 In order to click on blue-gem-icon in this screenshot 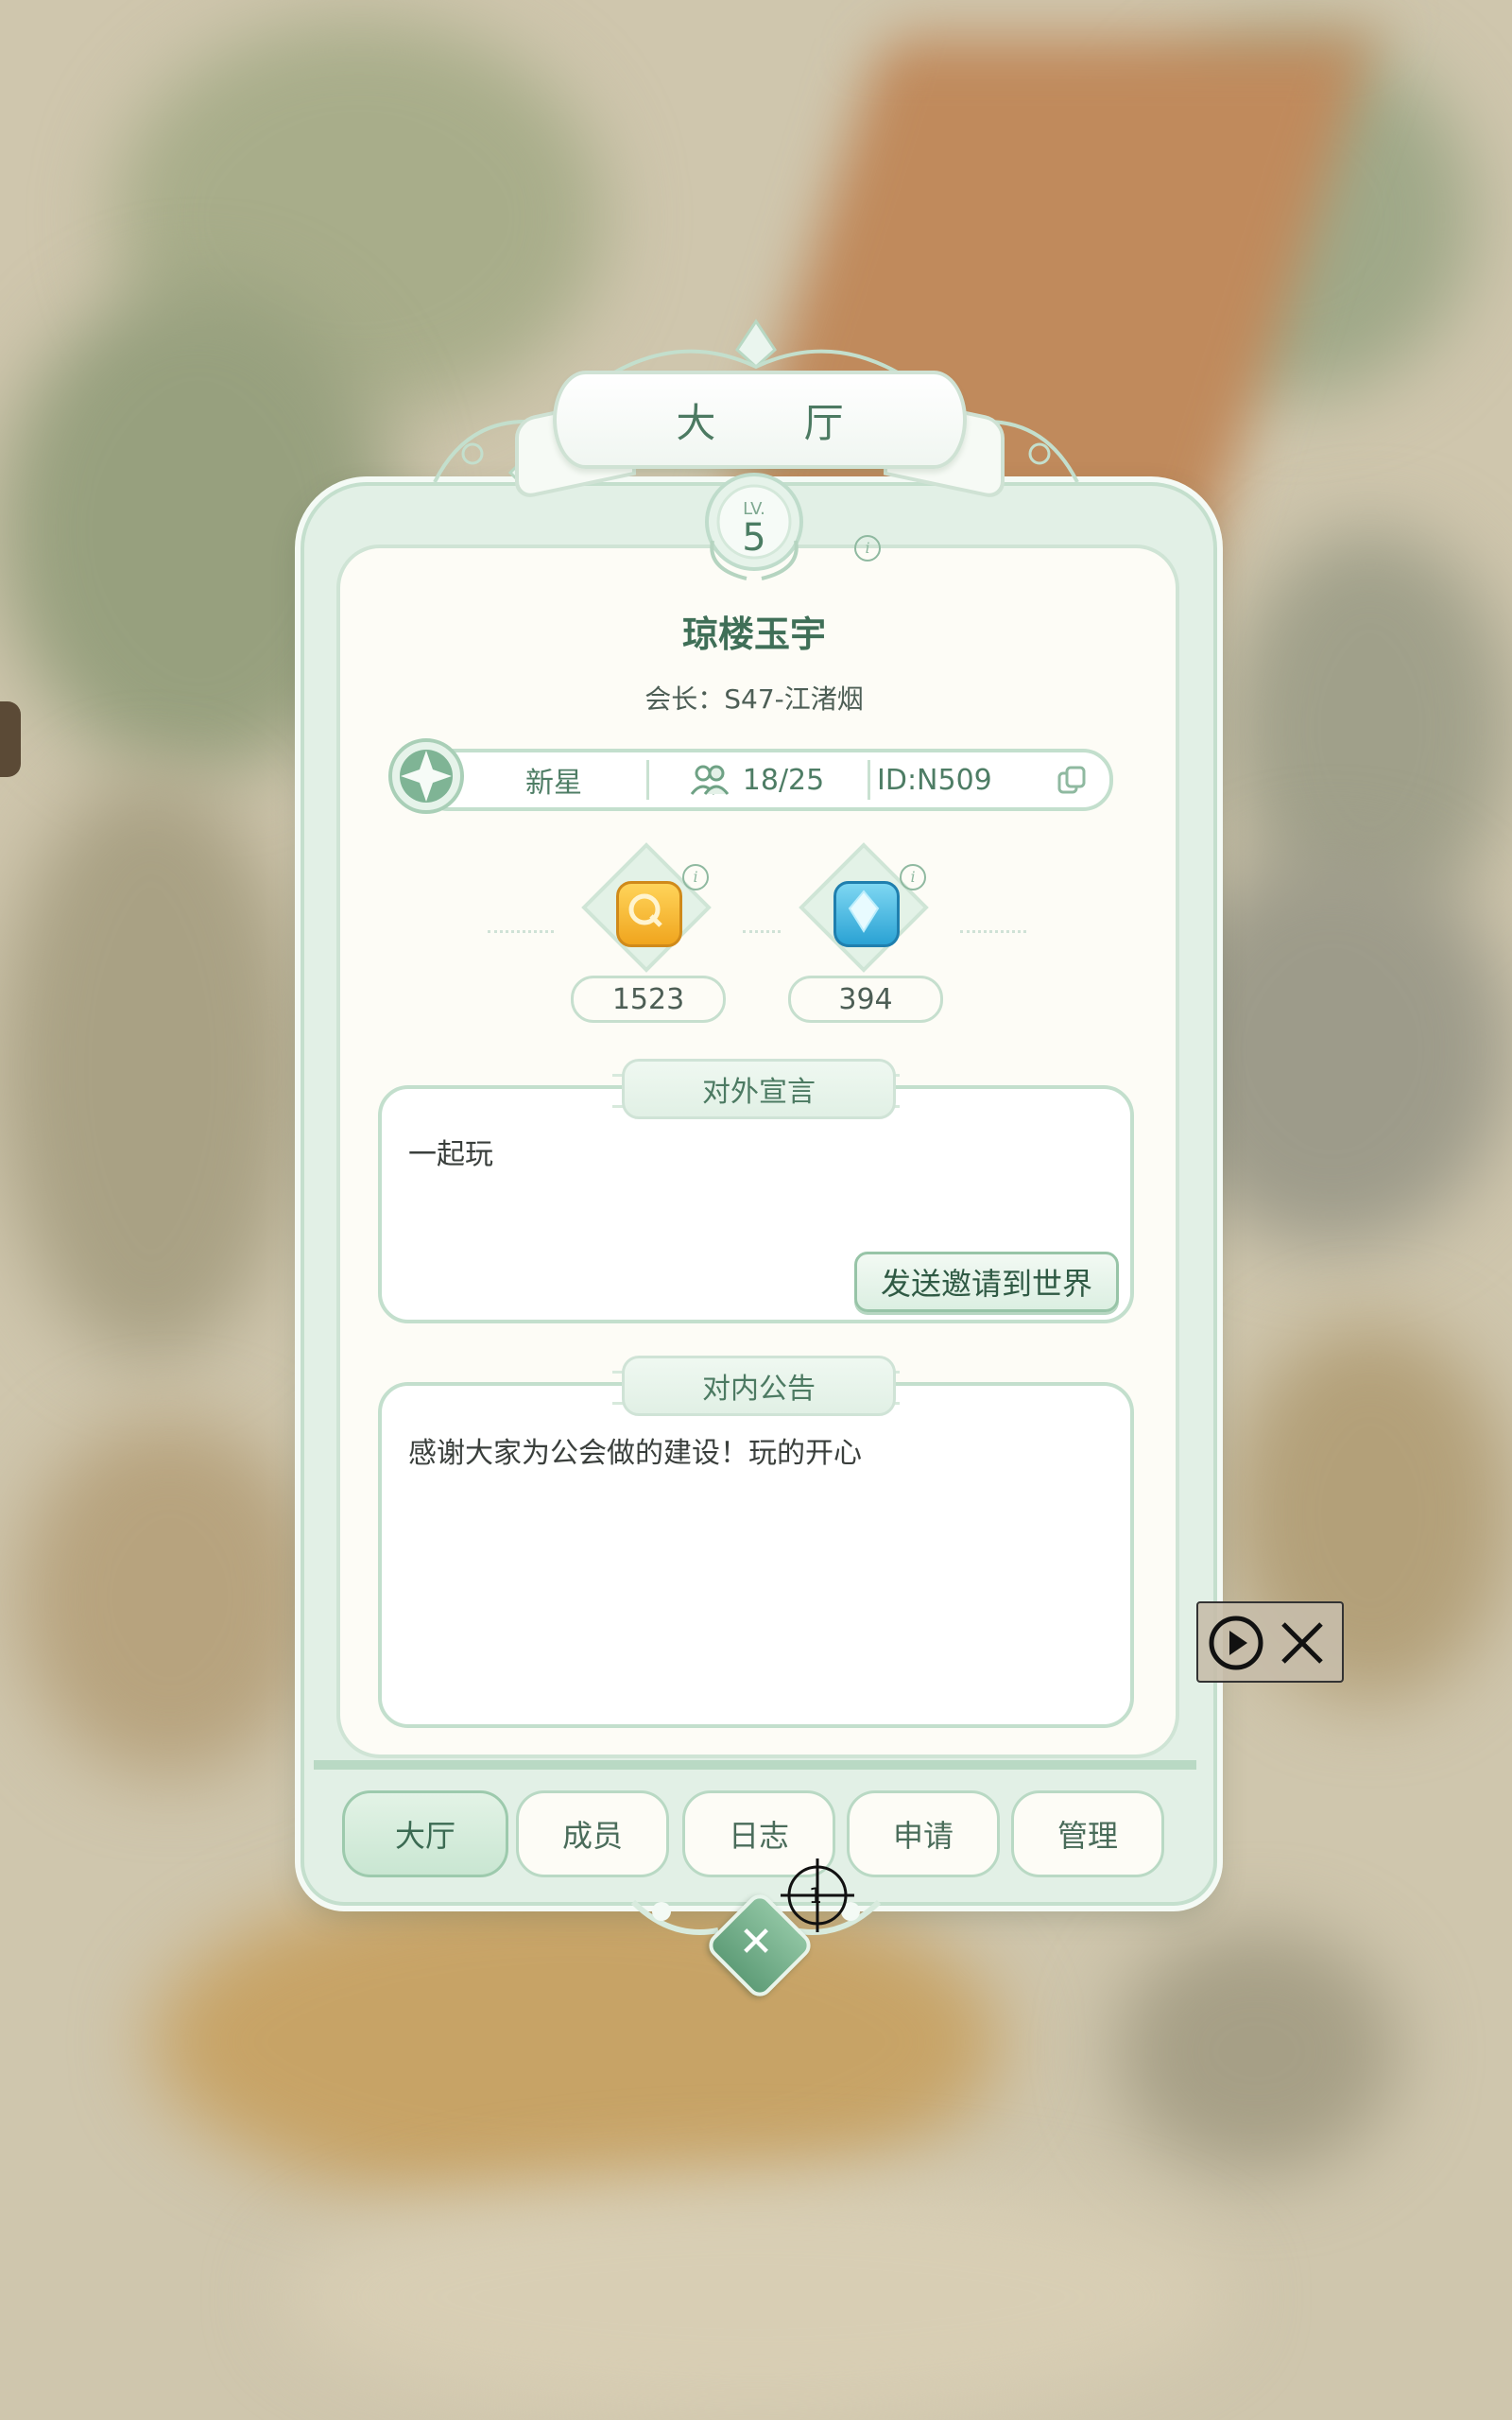, I will do `click(866, 914)`.